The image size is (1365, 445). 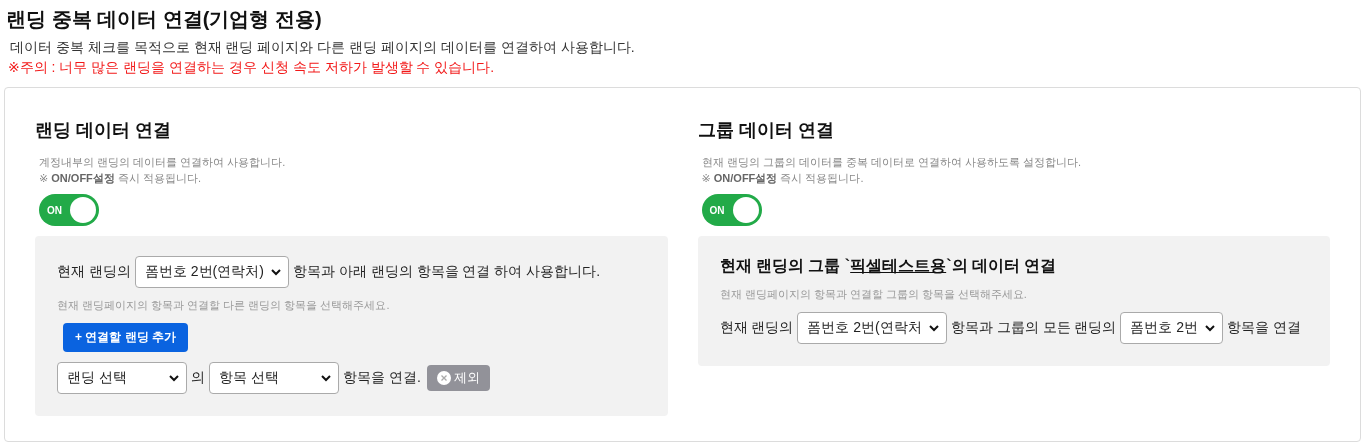 I want to click on close-circle-icon, so click(x=443, y=378).